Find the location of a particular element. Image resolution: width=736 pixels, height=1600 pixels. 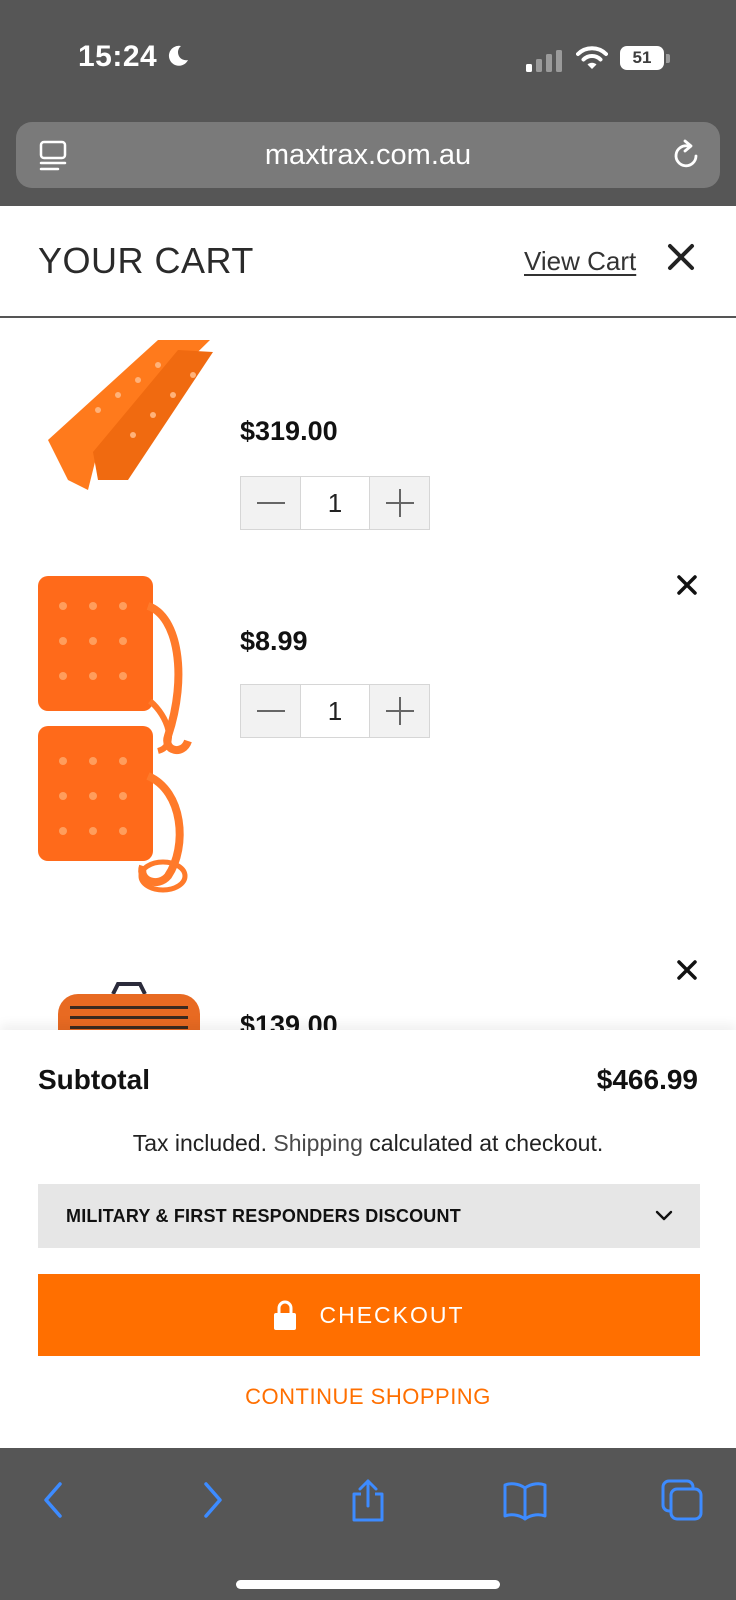

wifi-icon is located at coordinates (592, 57).